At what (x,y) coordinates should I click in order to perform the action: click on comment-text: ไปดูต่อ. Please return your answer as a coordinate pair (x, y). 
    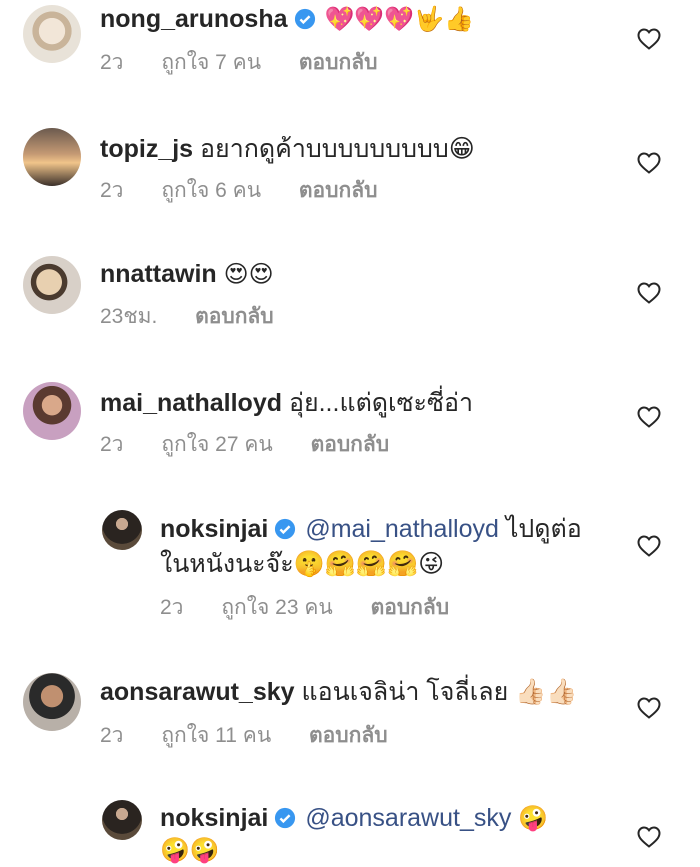
    Looking at the image, I should click on (543, 529).